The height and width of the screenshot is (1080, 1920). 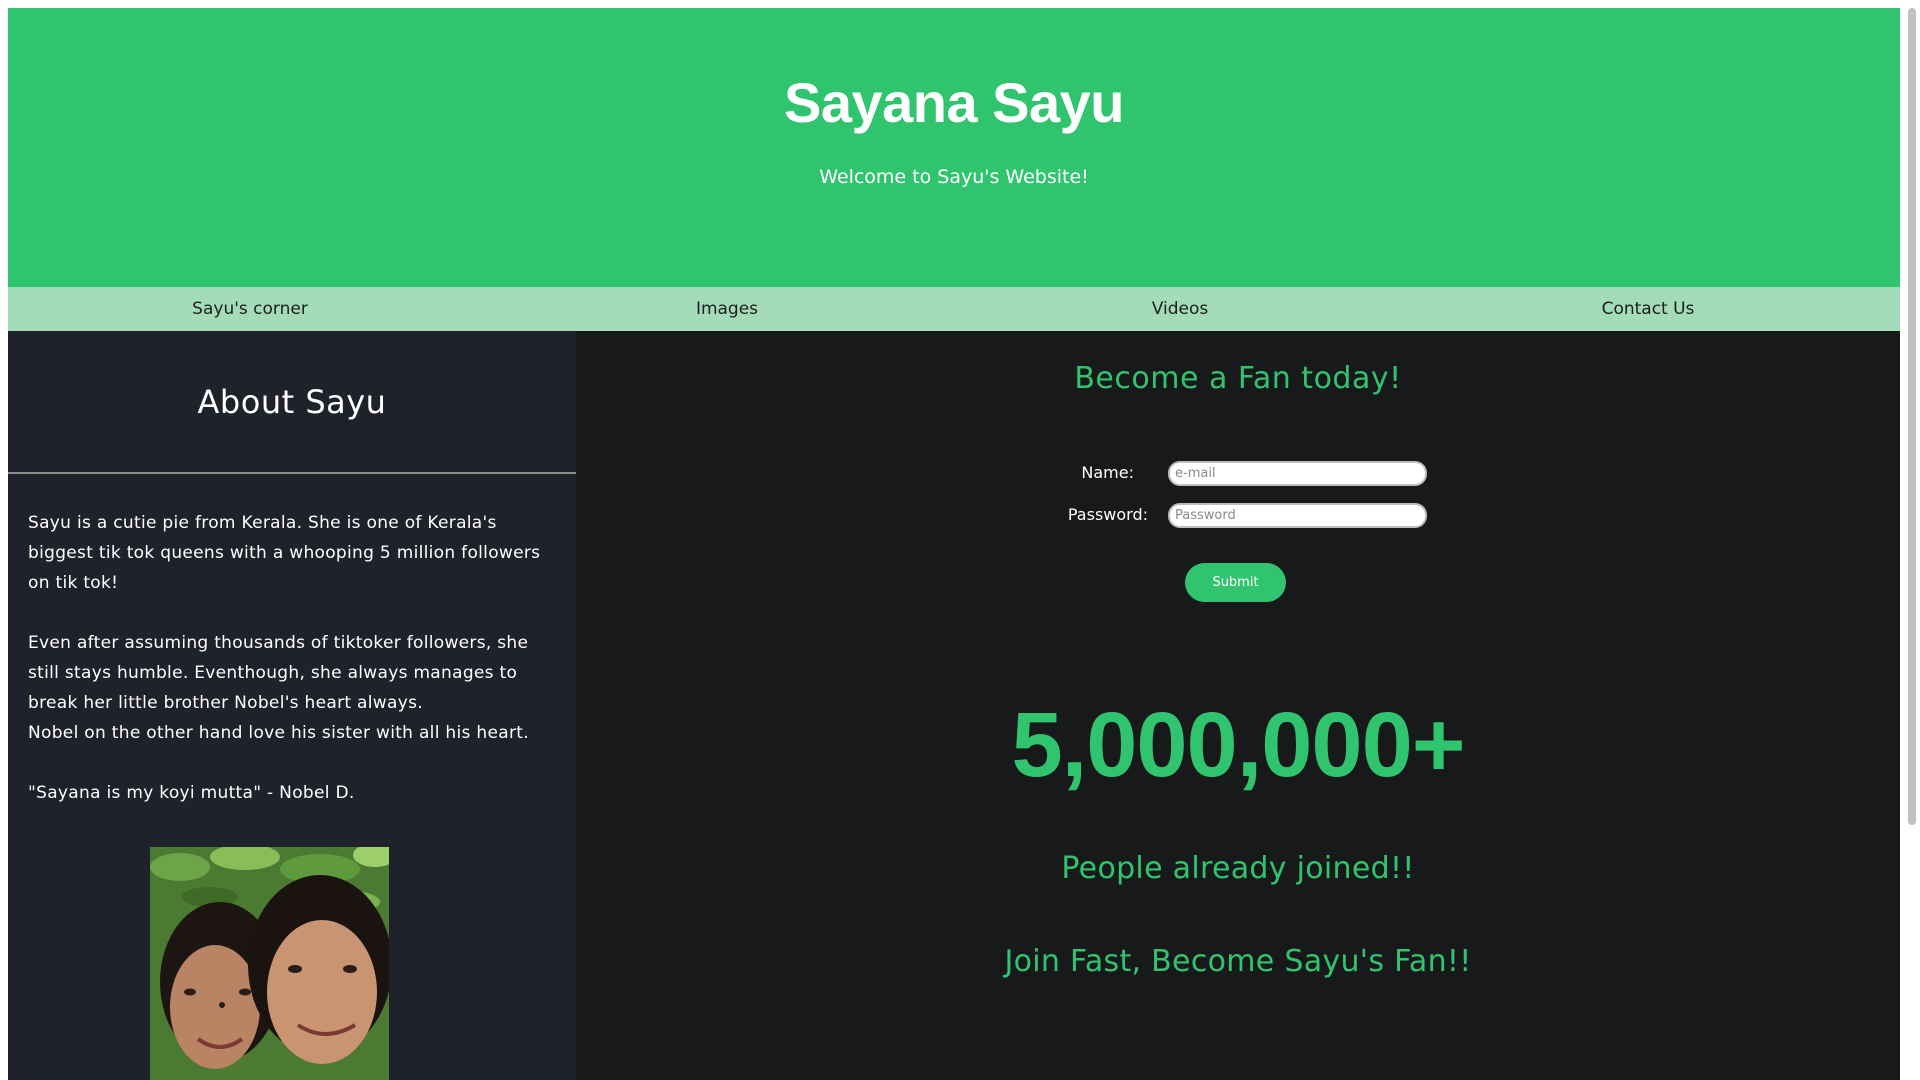 I want to click on main-nav: Sayu's corner Images Videos Contact Us, so click(x=954, y=309).